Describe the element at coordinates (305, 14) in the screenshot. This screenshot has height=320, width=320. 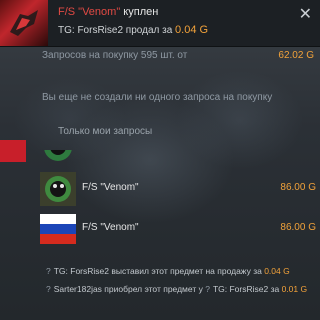
I see `close-icon: ✕` at that location.